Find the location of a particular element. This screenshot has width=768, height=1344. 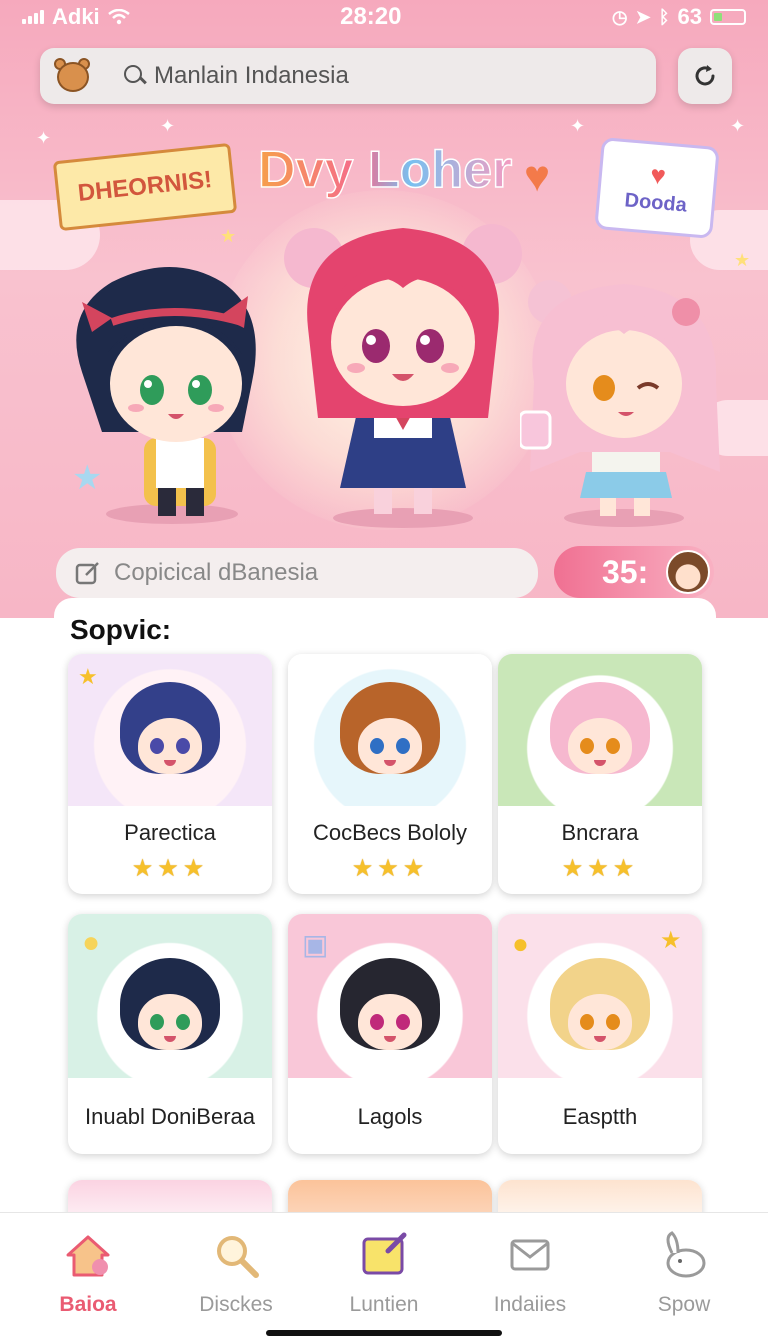

section-title: Sopvic: is located at coordinates (121, 629).